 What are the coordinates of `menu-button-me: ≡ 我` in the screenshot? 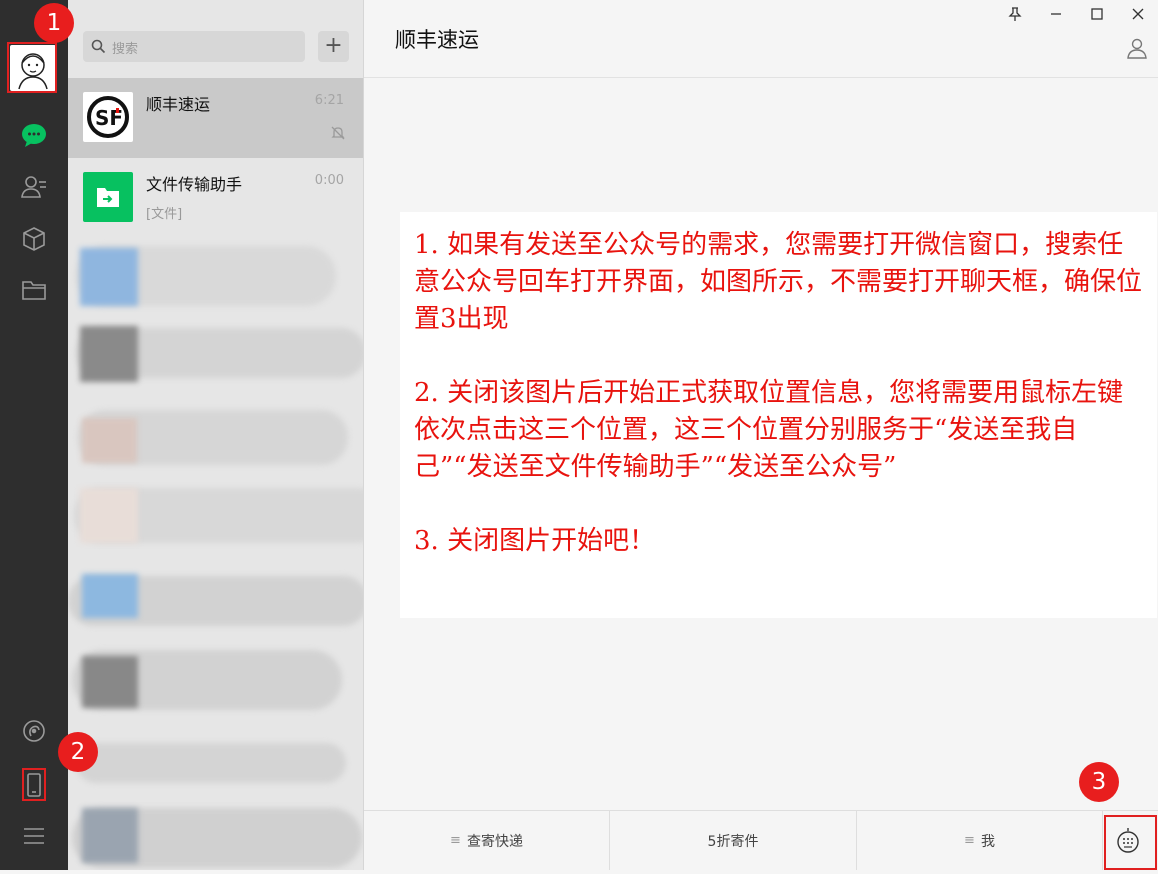 It's located at (980, 840).